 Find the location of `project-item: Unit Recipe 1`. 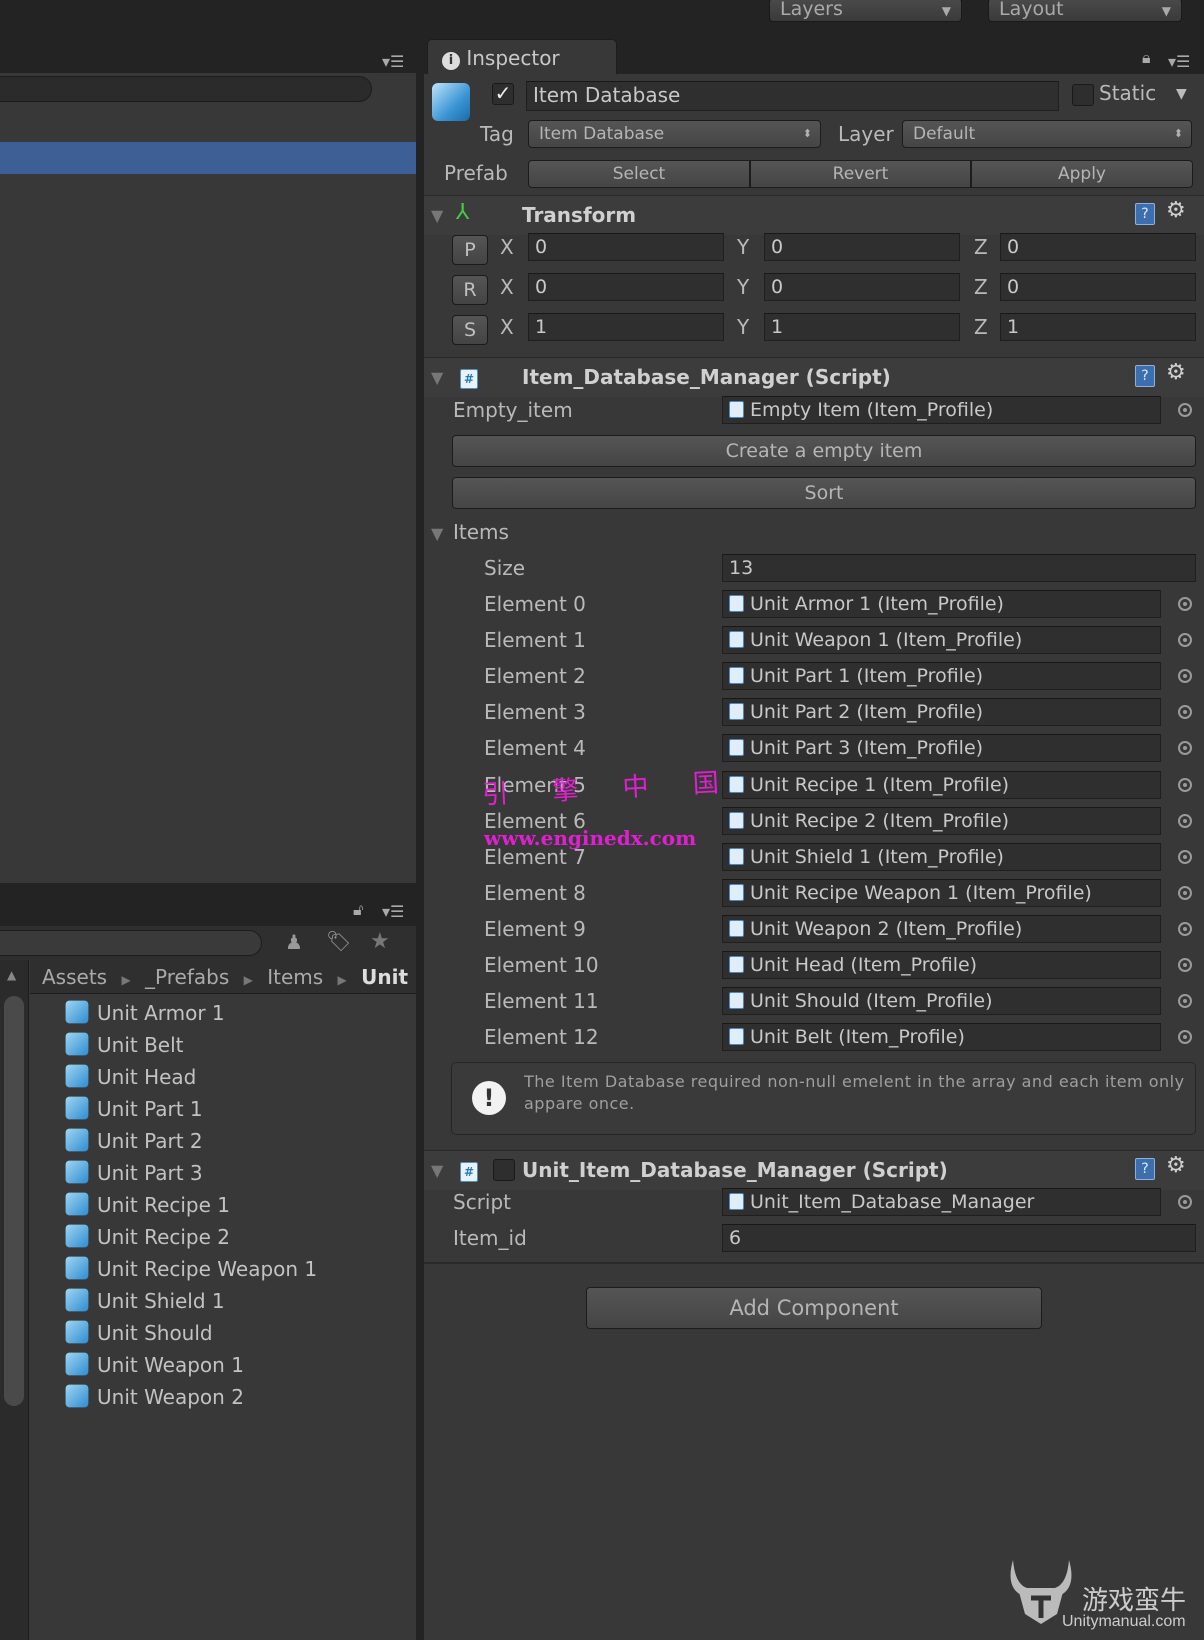

project-item: Unit Recipe 1 is located at coordinates (147, 1204).